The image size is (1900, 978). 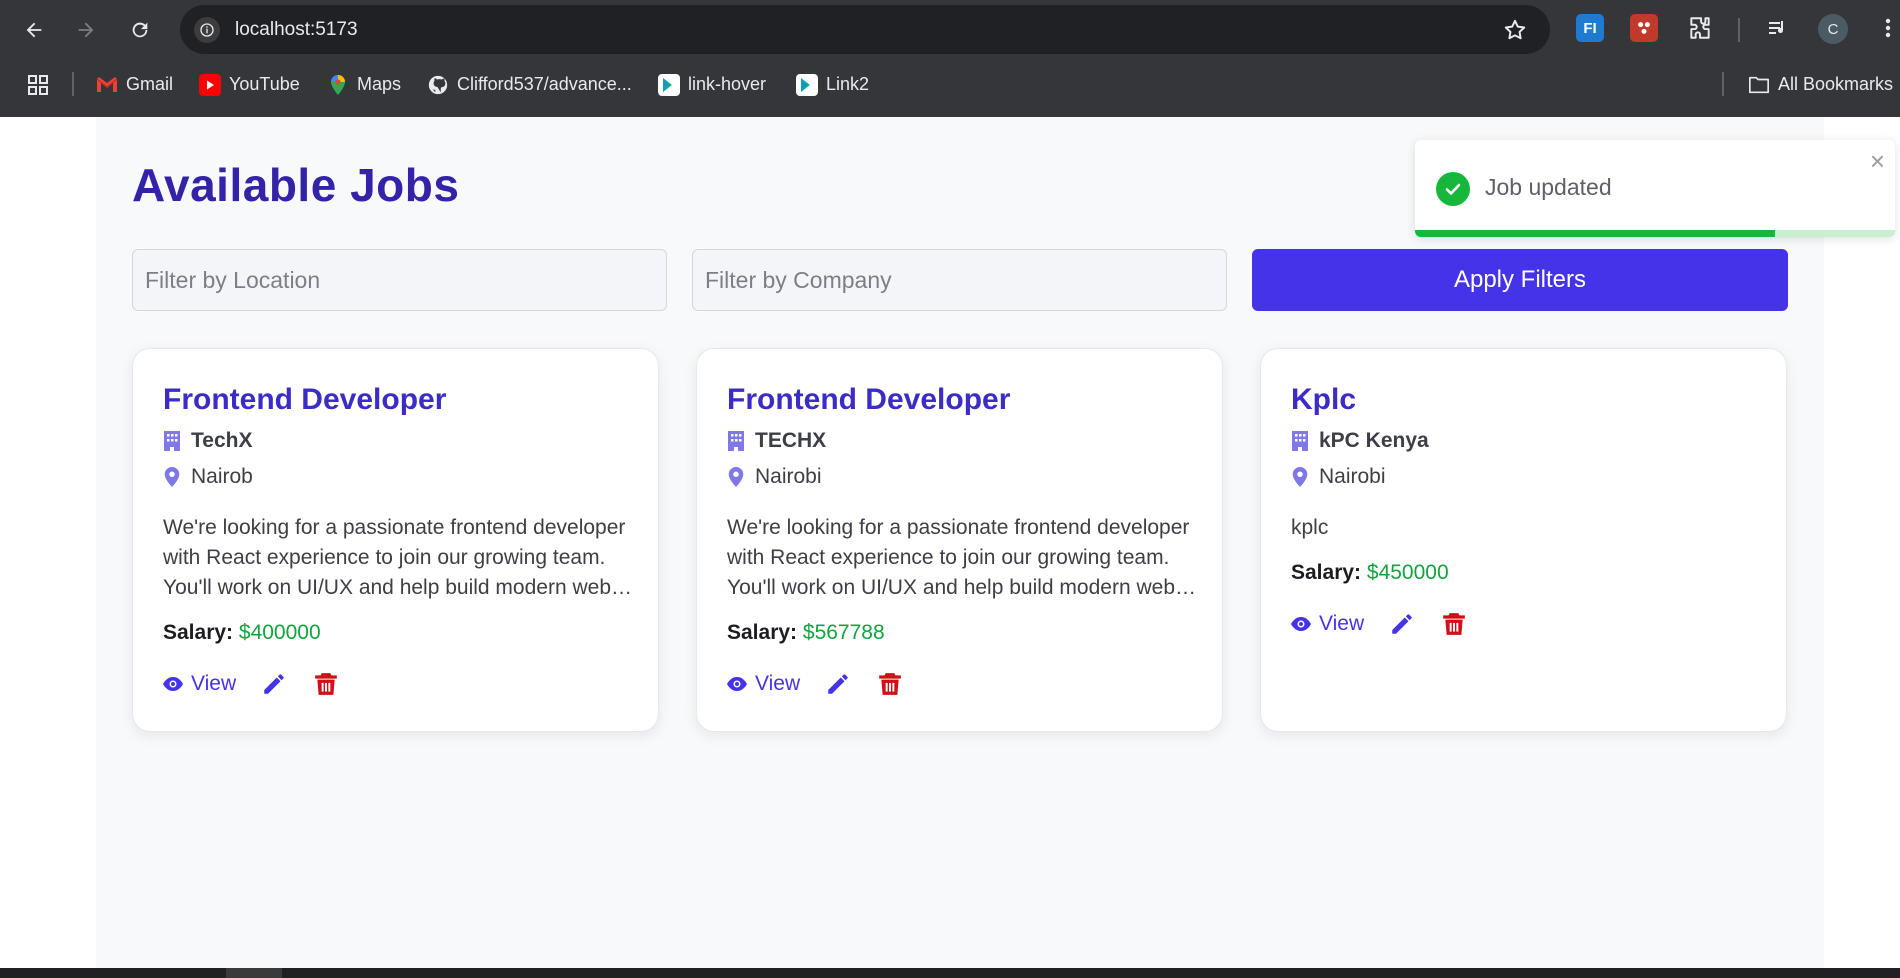 What do you see at coordinates (107, 85) in the screenshot?
I see `gmail-icon` at bounding box center [107, 85].